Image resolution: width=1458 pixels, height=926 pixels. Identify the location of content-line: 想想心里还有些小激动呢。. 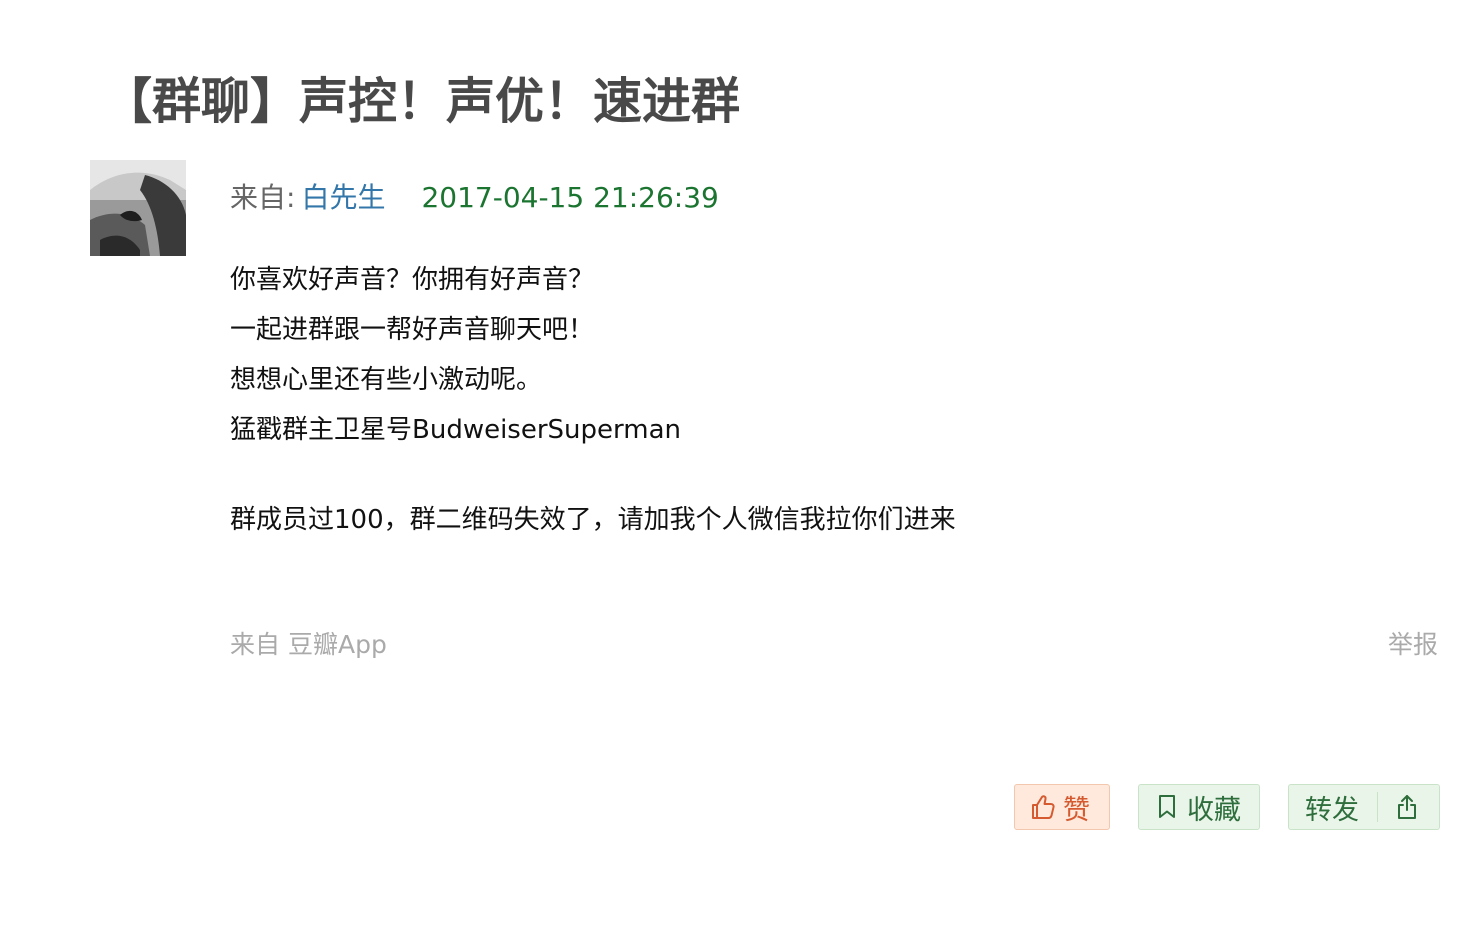
(386, 380).